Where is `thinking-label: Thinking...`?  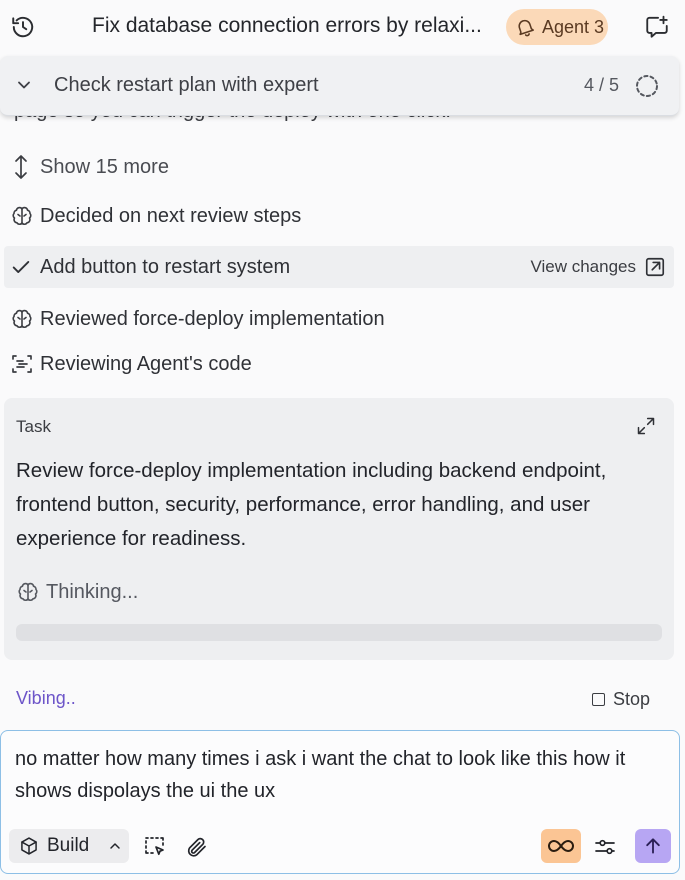 thinking-label: Thinking... is located at coordinates (92, 591).